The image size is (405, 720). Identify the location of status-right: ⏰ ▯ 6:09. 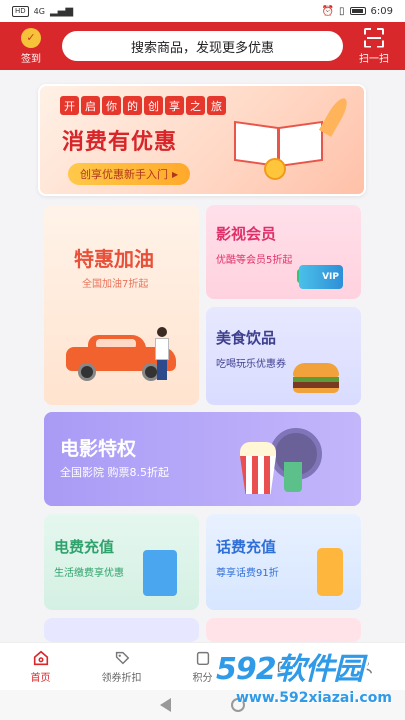
(357, 11).